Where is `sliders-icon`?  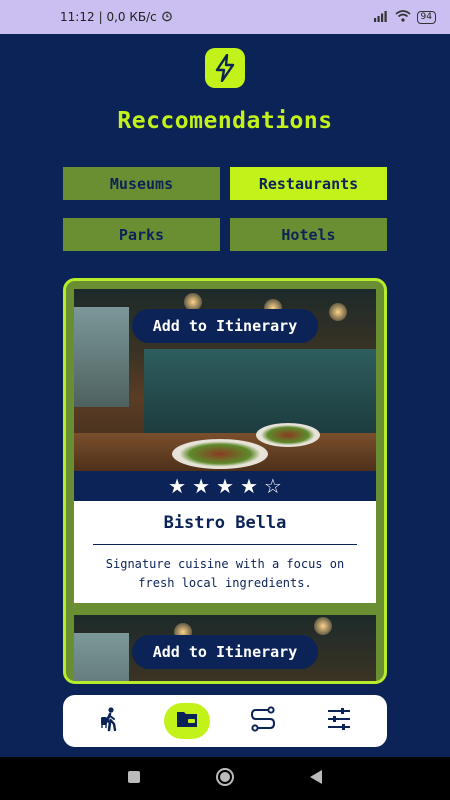 sliders-icon is located at coordinates (339, 721).